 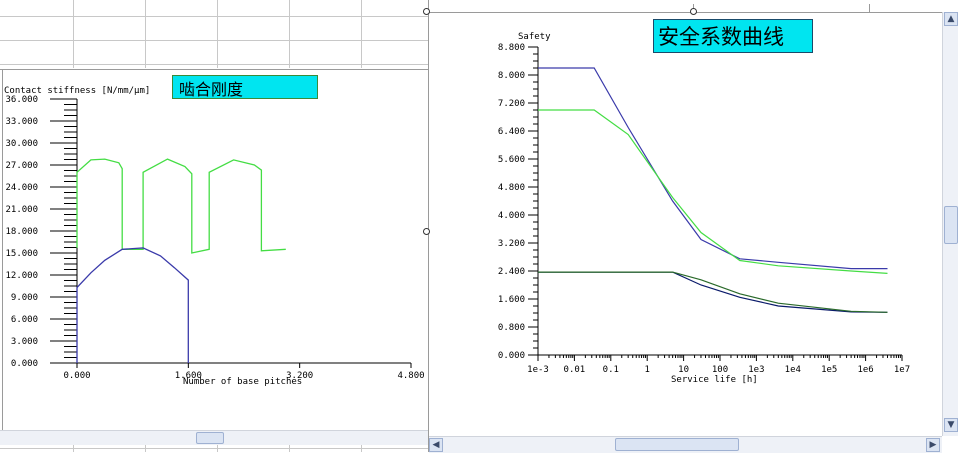 What do you see at coordinates (575, 370) in the screenshot?
I see `x-tick-label: 0.01` at bounding box center [575, 370].